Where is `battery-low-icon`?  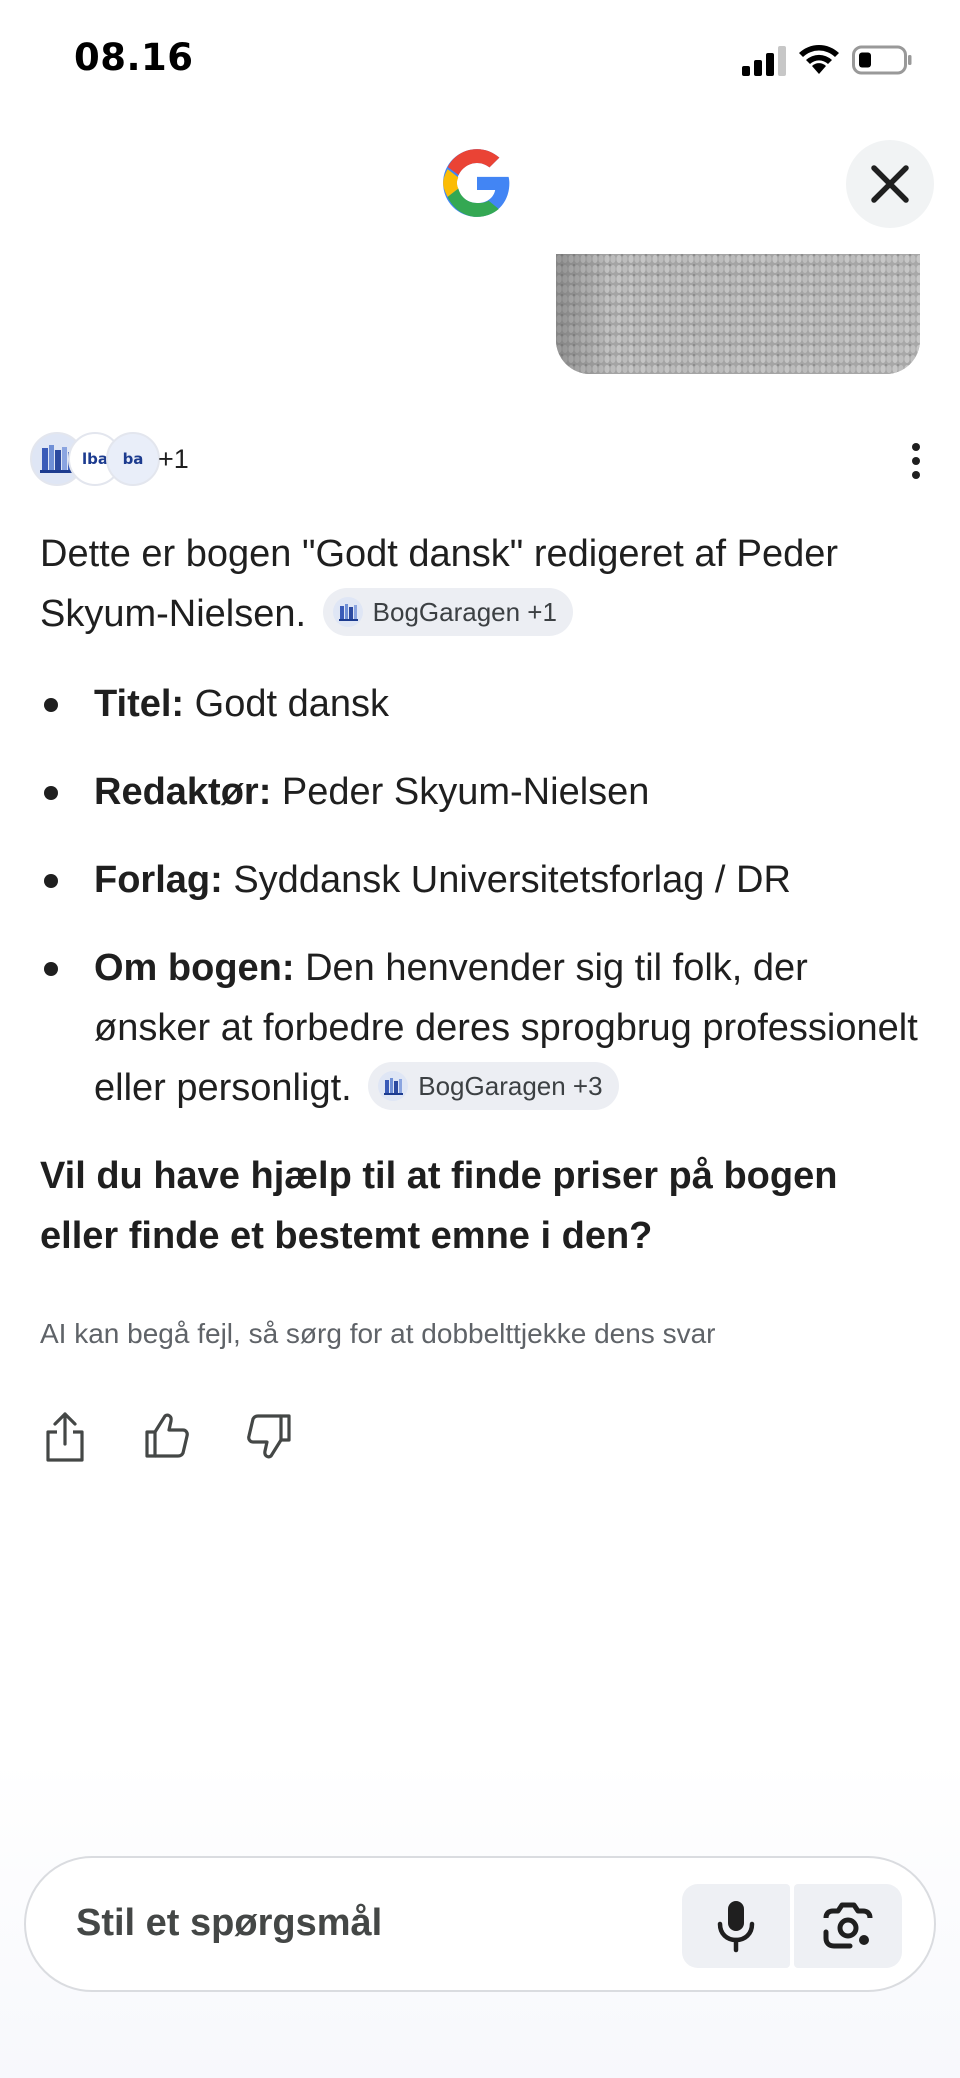
battery-low-icon is located at coordinates (882, 60).